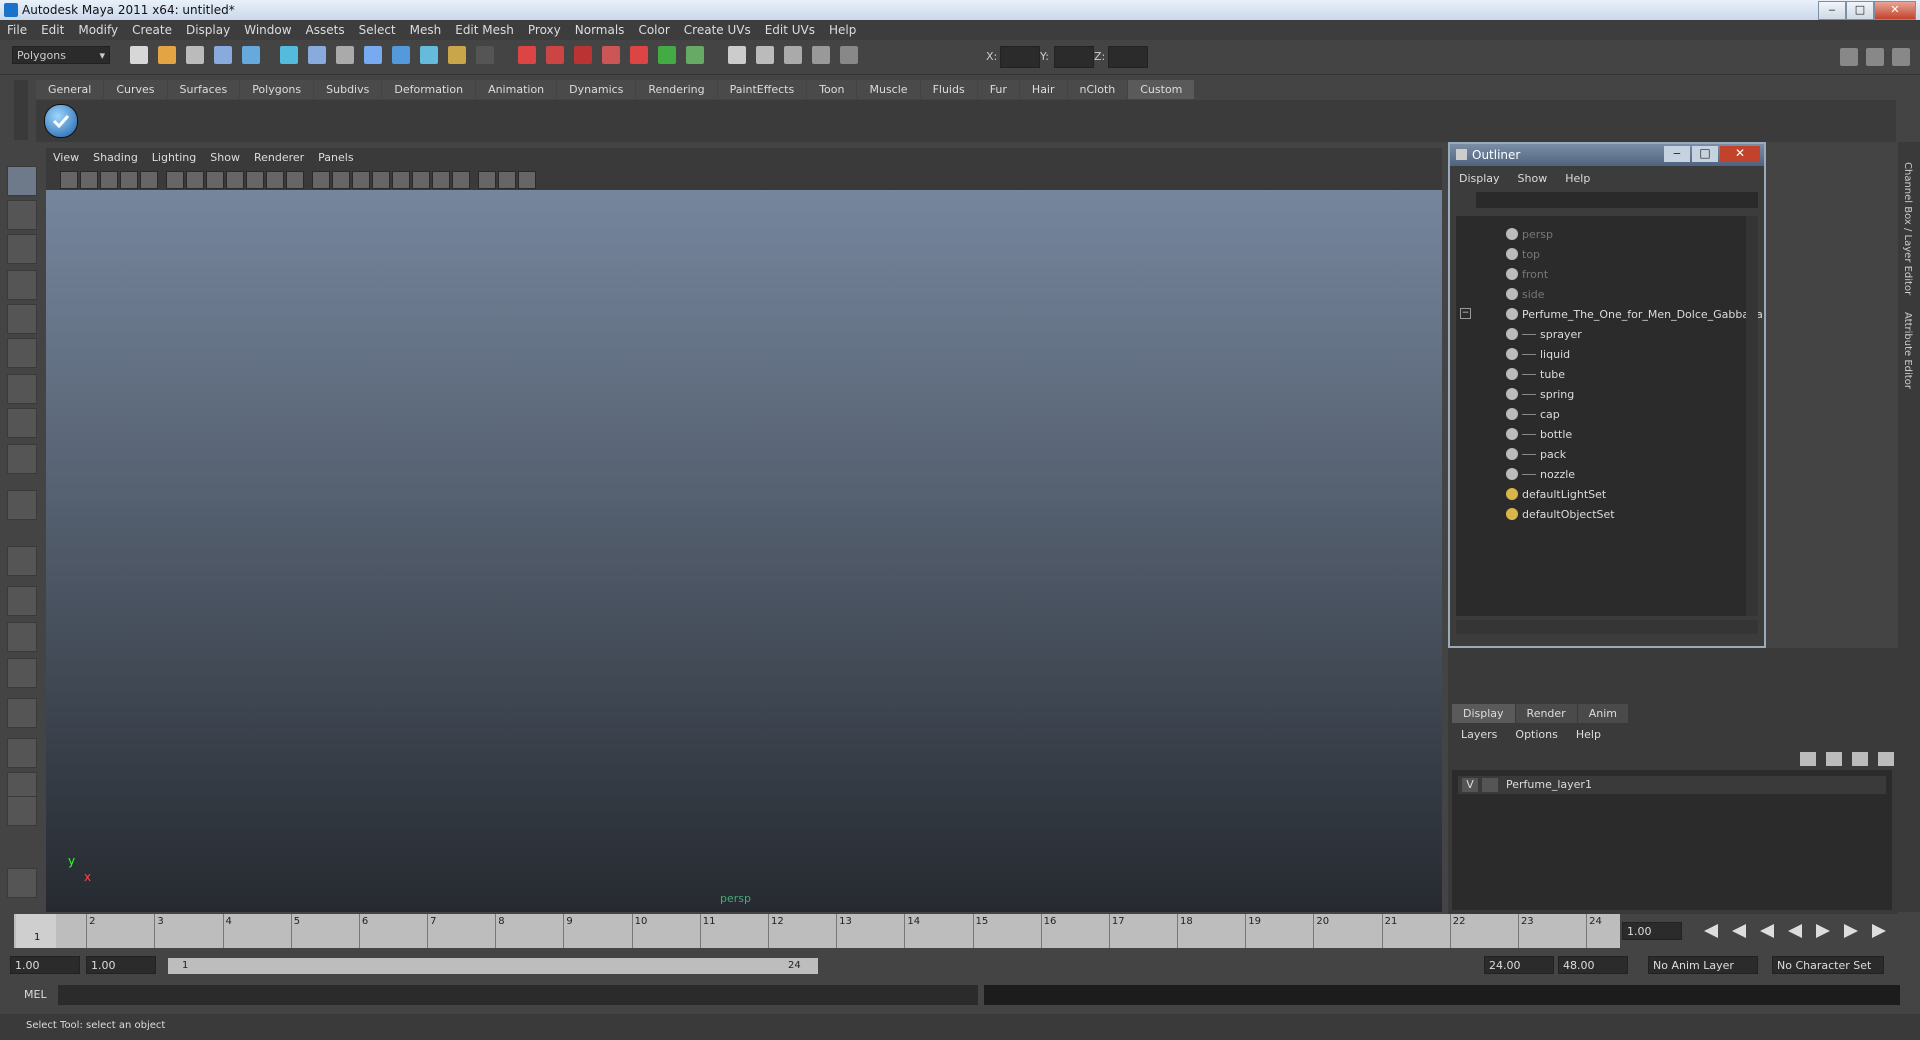  I want to click on play-forward-icon, so click(1823, 931).